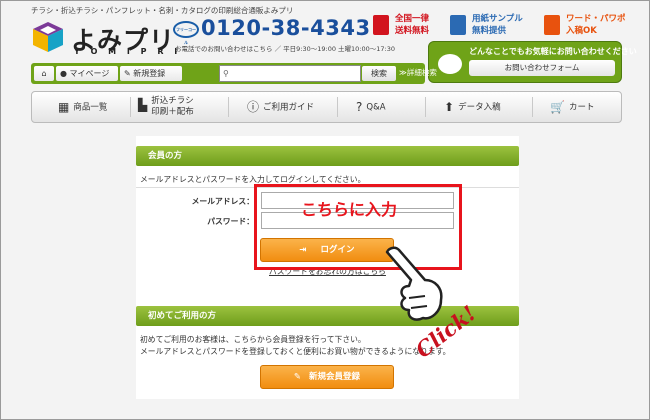 The height and width of the screenshot is (420, 650). I want to click on speech-bubble-icon, so click(450, 64).